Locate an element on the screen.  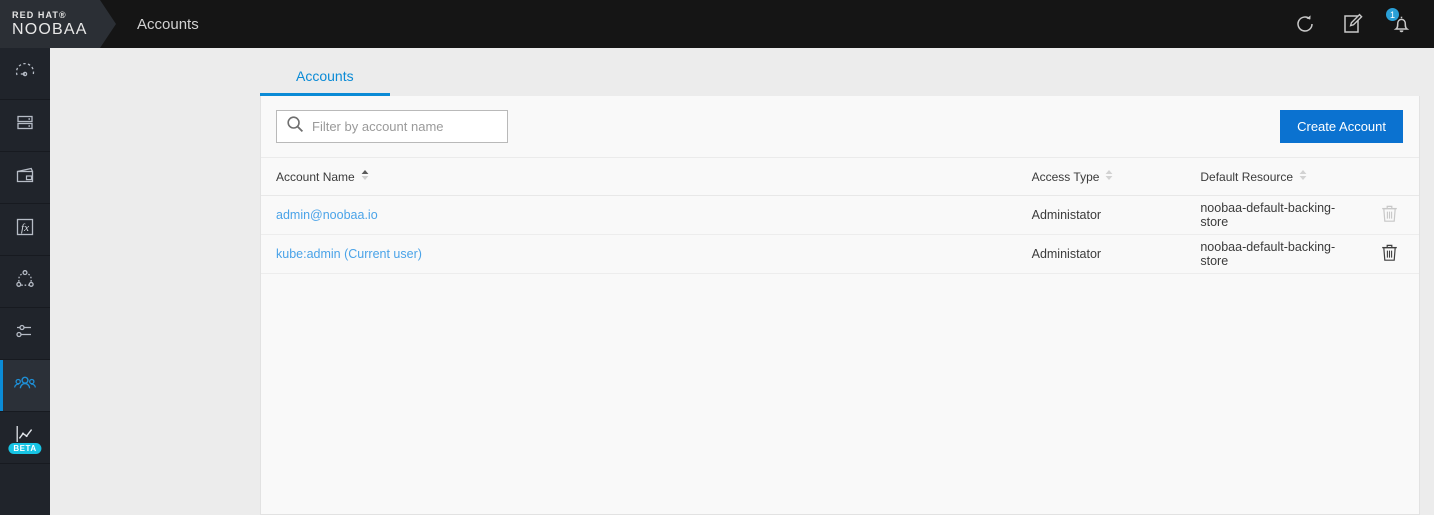
topbar-actions: 1 is located at coordinates (1362, 23).